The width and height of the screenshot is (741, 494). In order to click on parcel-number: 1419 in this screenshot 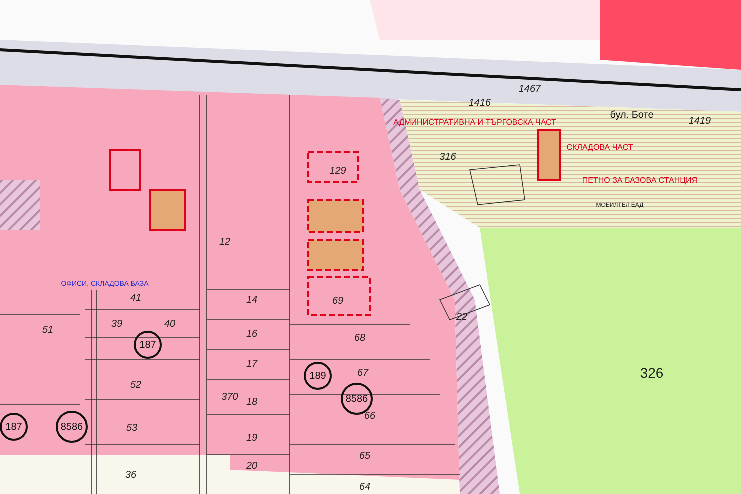, I will do `click(700, 121)`.